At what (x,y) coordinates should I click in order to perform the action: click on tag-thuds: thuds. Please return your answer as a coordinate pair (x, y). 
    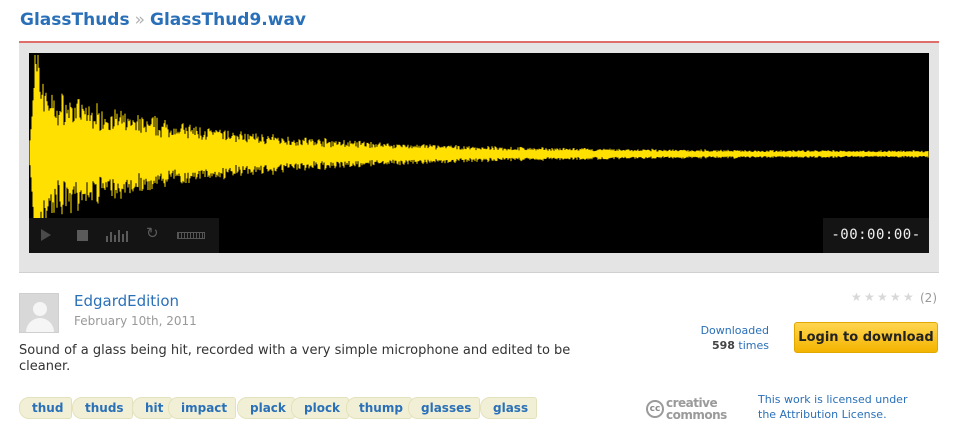
    Looking at the image, I should click on (102, 408).